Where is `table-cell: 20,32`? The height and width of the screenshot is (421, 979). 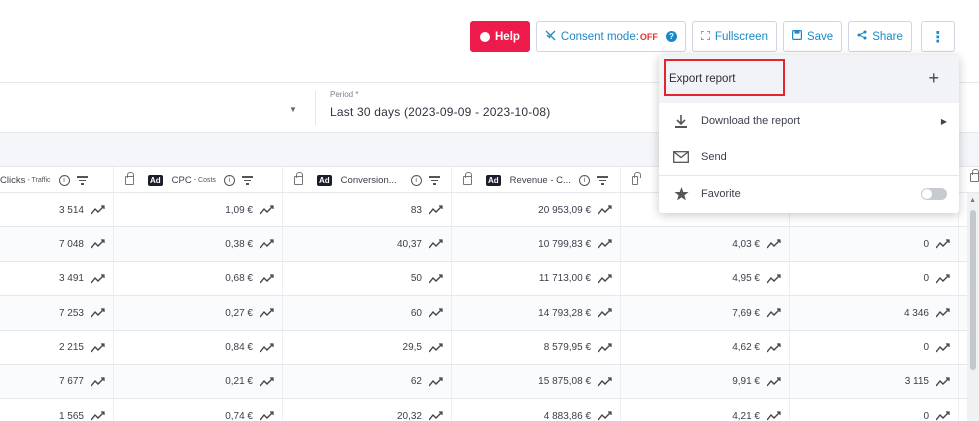 table-cell: 20,32 is located at coordinates (363, 410).